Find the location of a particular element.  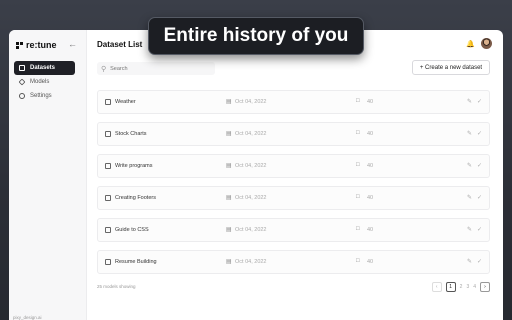

sidebar-item-label: Datasets is located at coordinates (43, 68).